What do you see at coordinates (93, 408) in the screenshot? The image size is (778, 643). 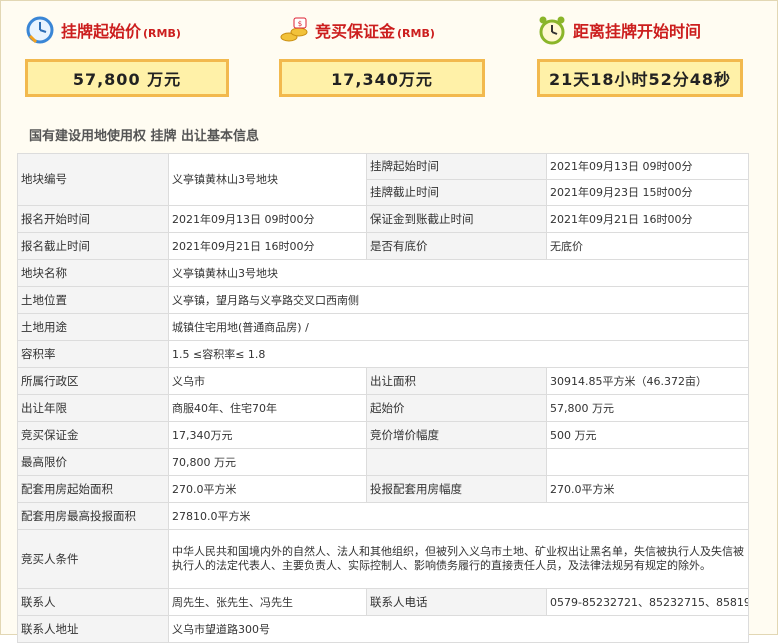 I see `term-label: 出让年限` at bounding box center [93, 408].